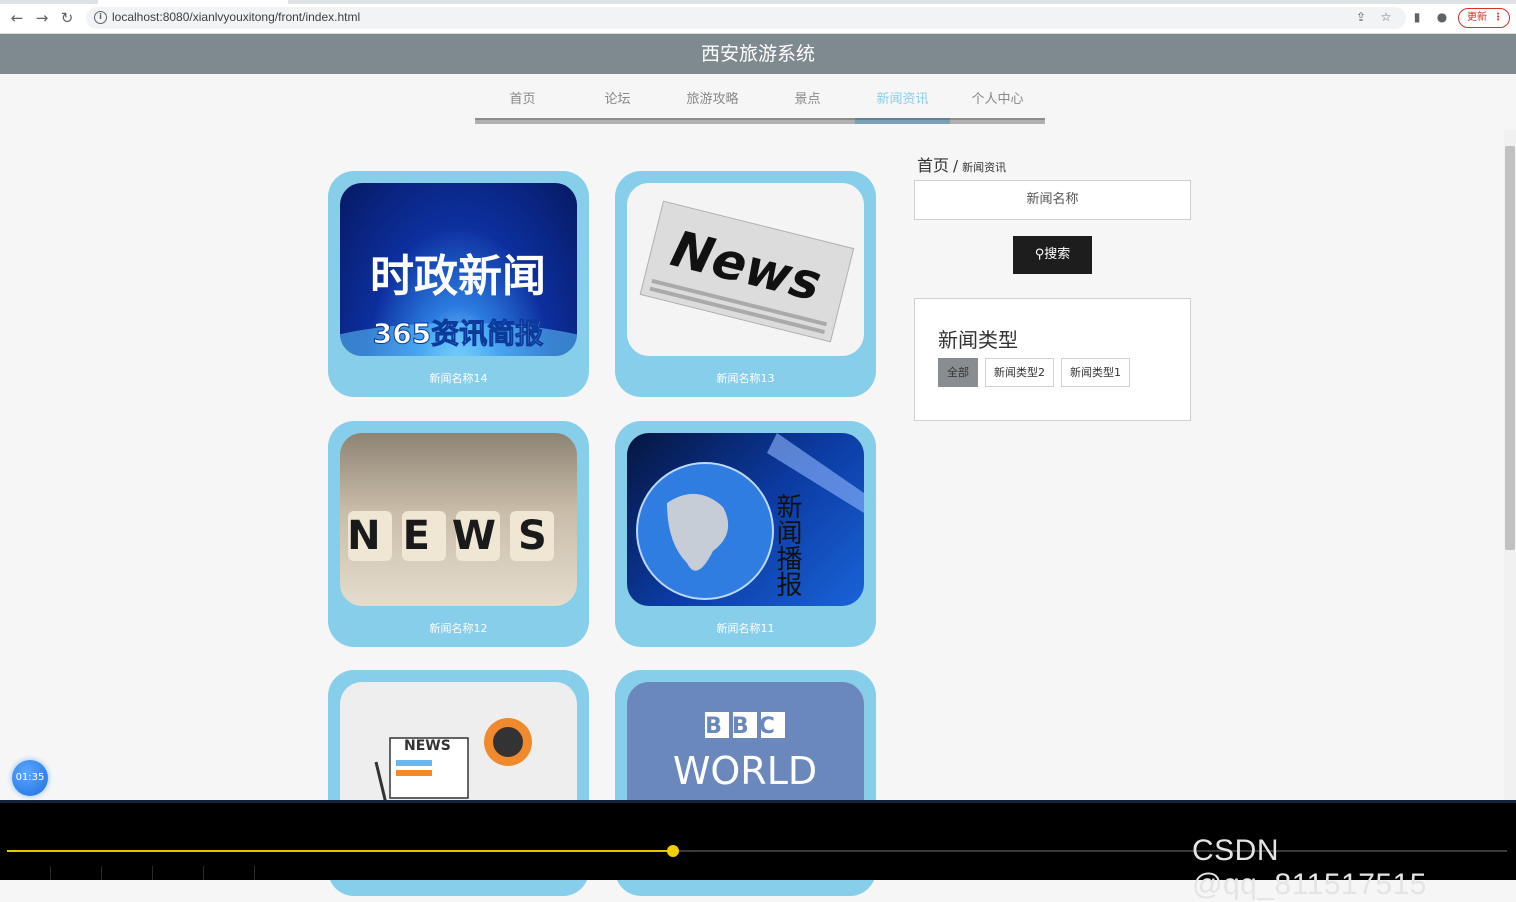 Image resolution: width=1516 pixels, height=902 pixels. I want to click on news-type-tags: 全部 新闻类型2 新闻类型1, so click(1034, 372).